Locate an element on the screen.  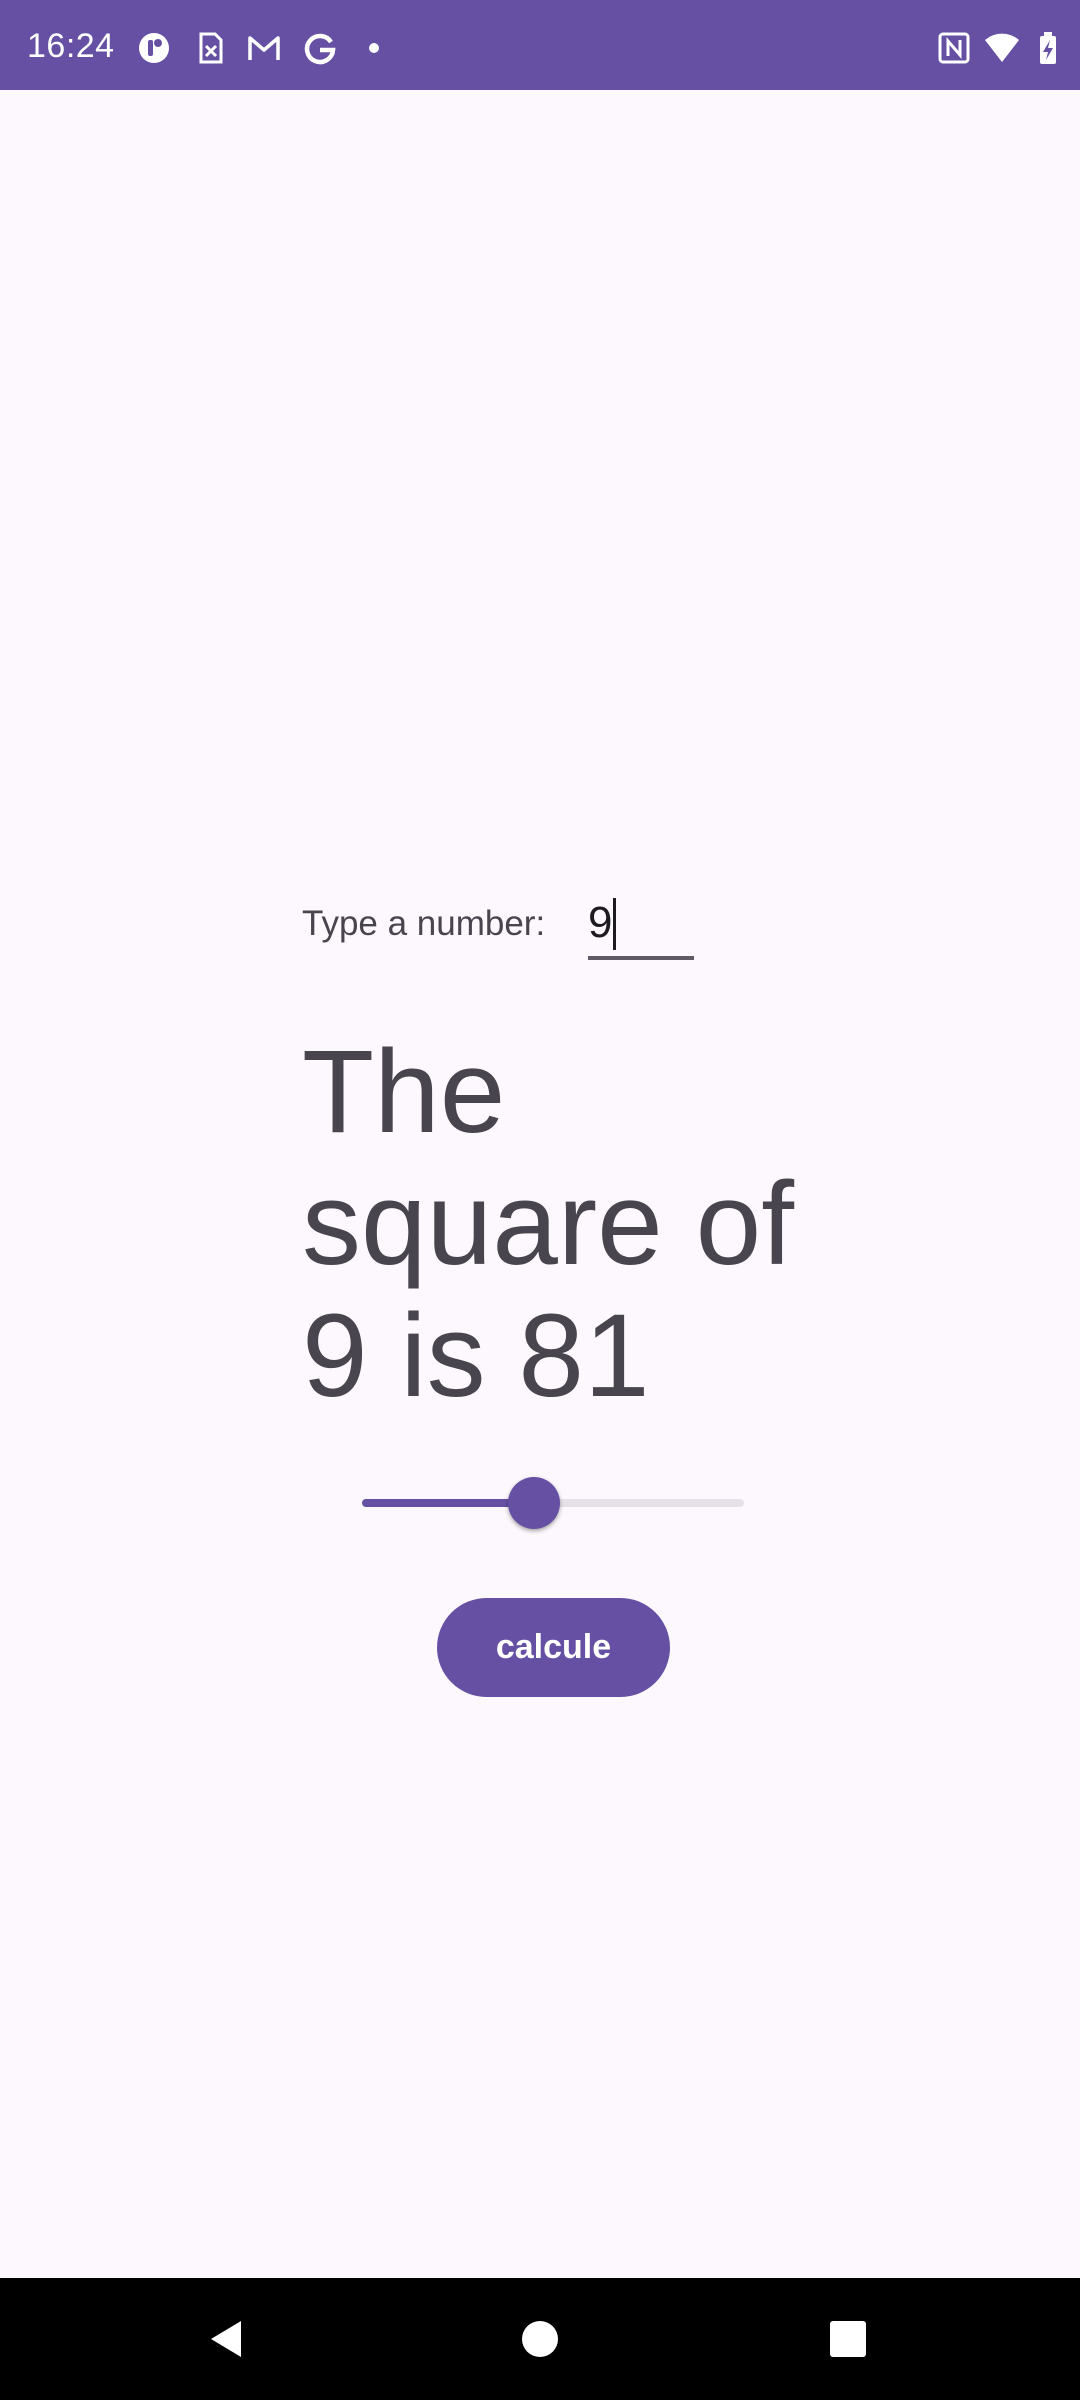
battery-charging-icon is located at coordinates (1048, 48).